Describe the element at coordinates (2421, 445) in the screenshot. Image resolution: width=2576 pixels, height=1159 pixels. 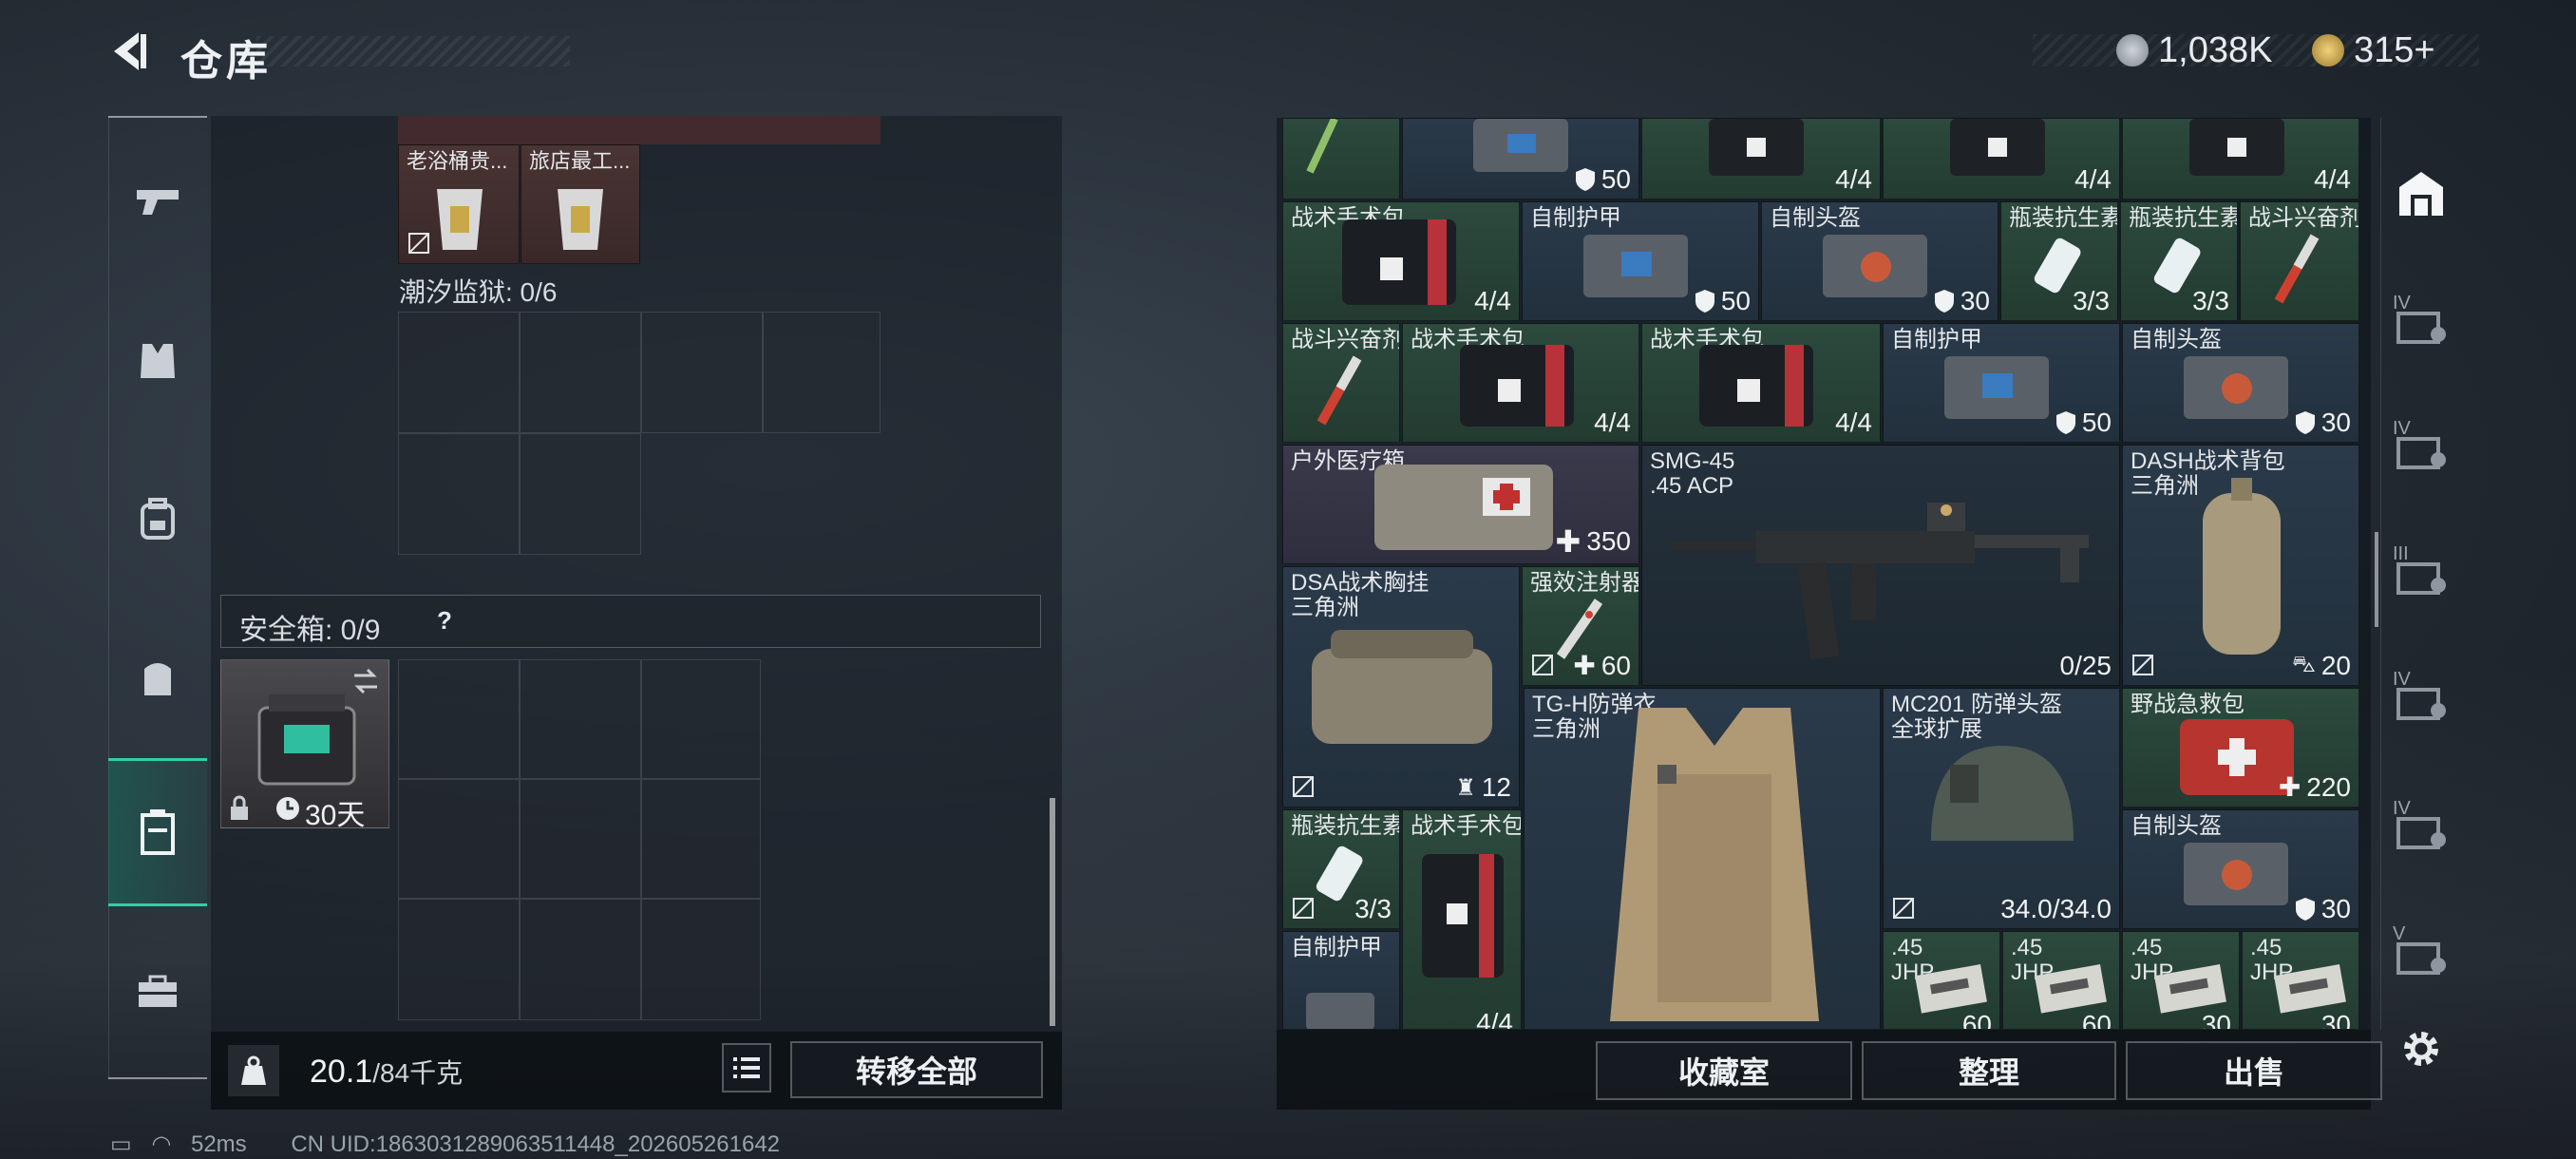
I see `tab-storage-2: IV` at that location.